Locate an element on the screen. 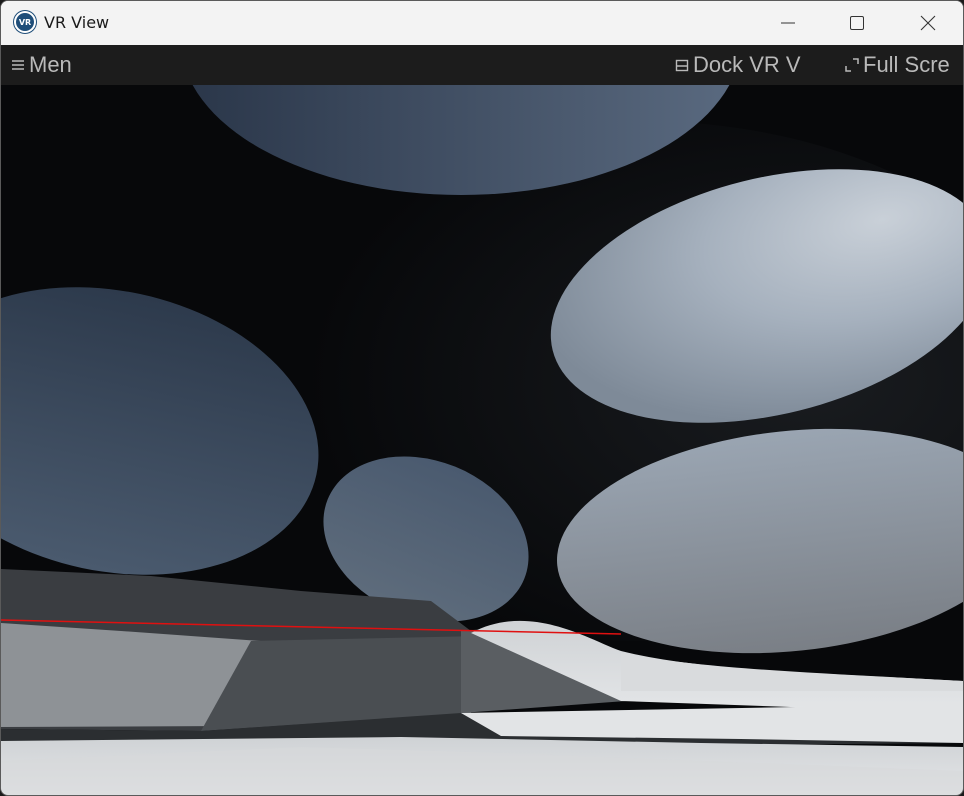 Image resolution: width=964 pixels, height=796 pixels. maximize-button is located at coordinates (857, 23).